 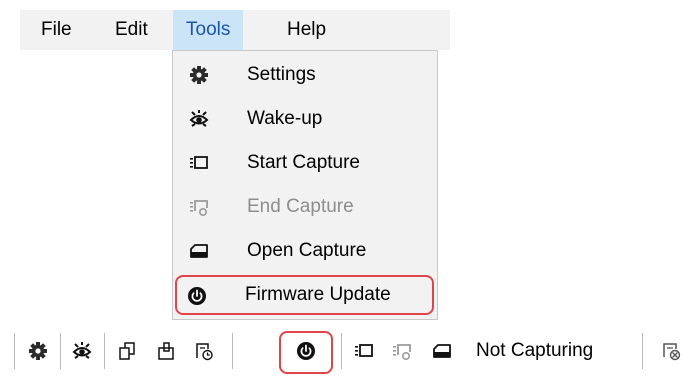 I want to click on toolbar: Not Capturing, so click(x=350, y=351).